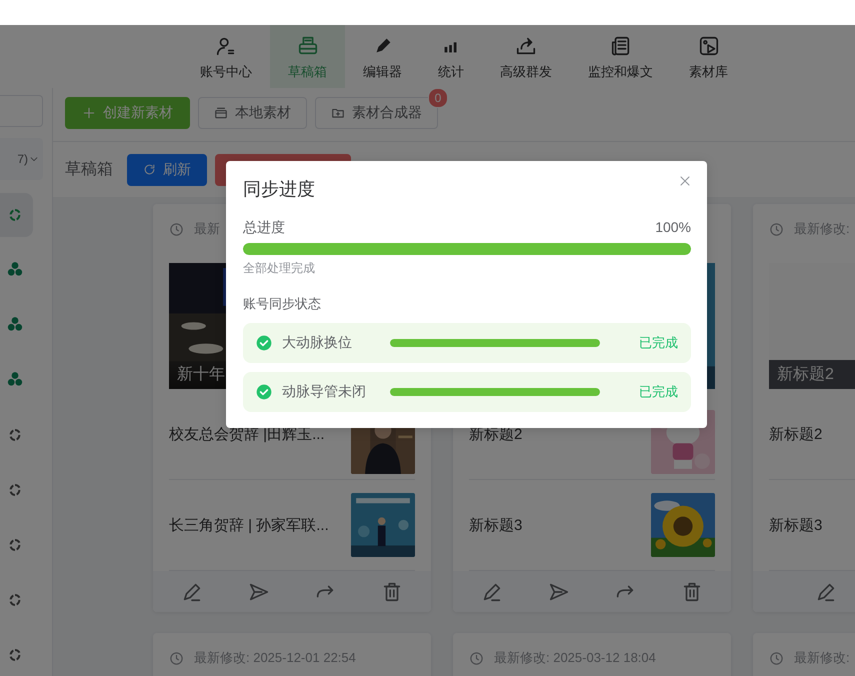 The image size is (855, 676). I want to click on nav-tab: 素材库, so click(708, 56).